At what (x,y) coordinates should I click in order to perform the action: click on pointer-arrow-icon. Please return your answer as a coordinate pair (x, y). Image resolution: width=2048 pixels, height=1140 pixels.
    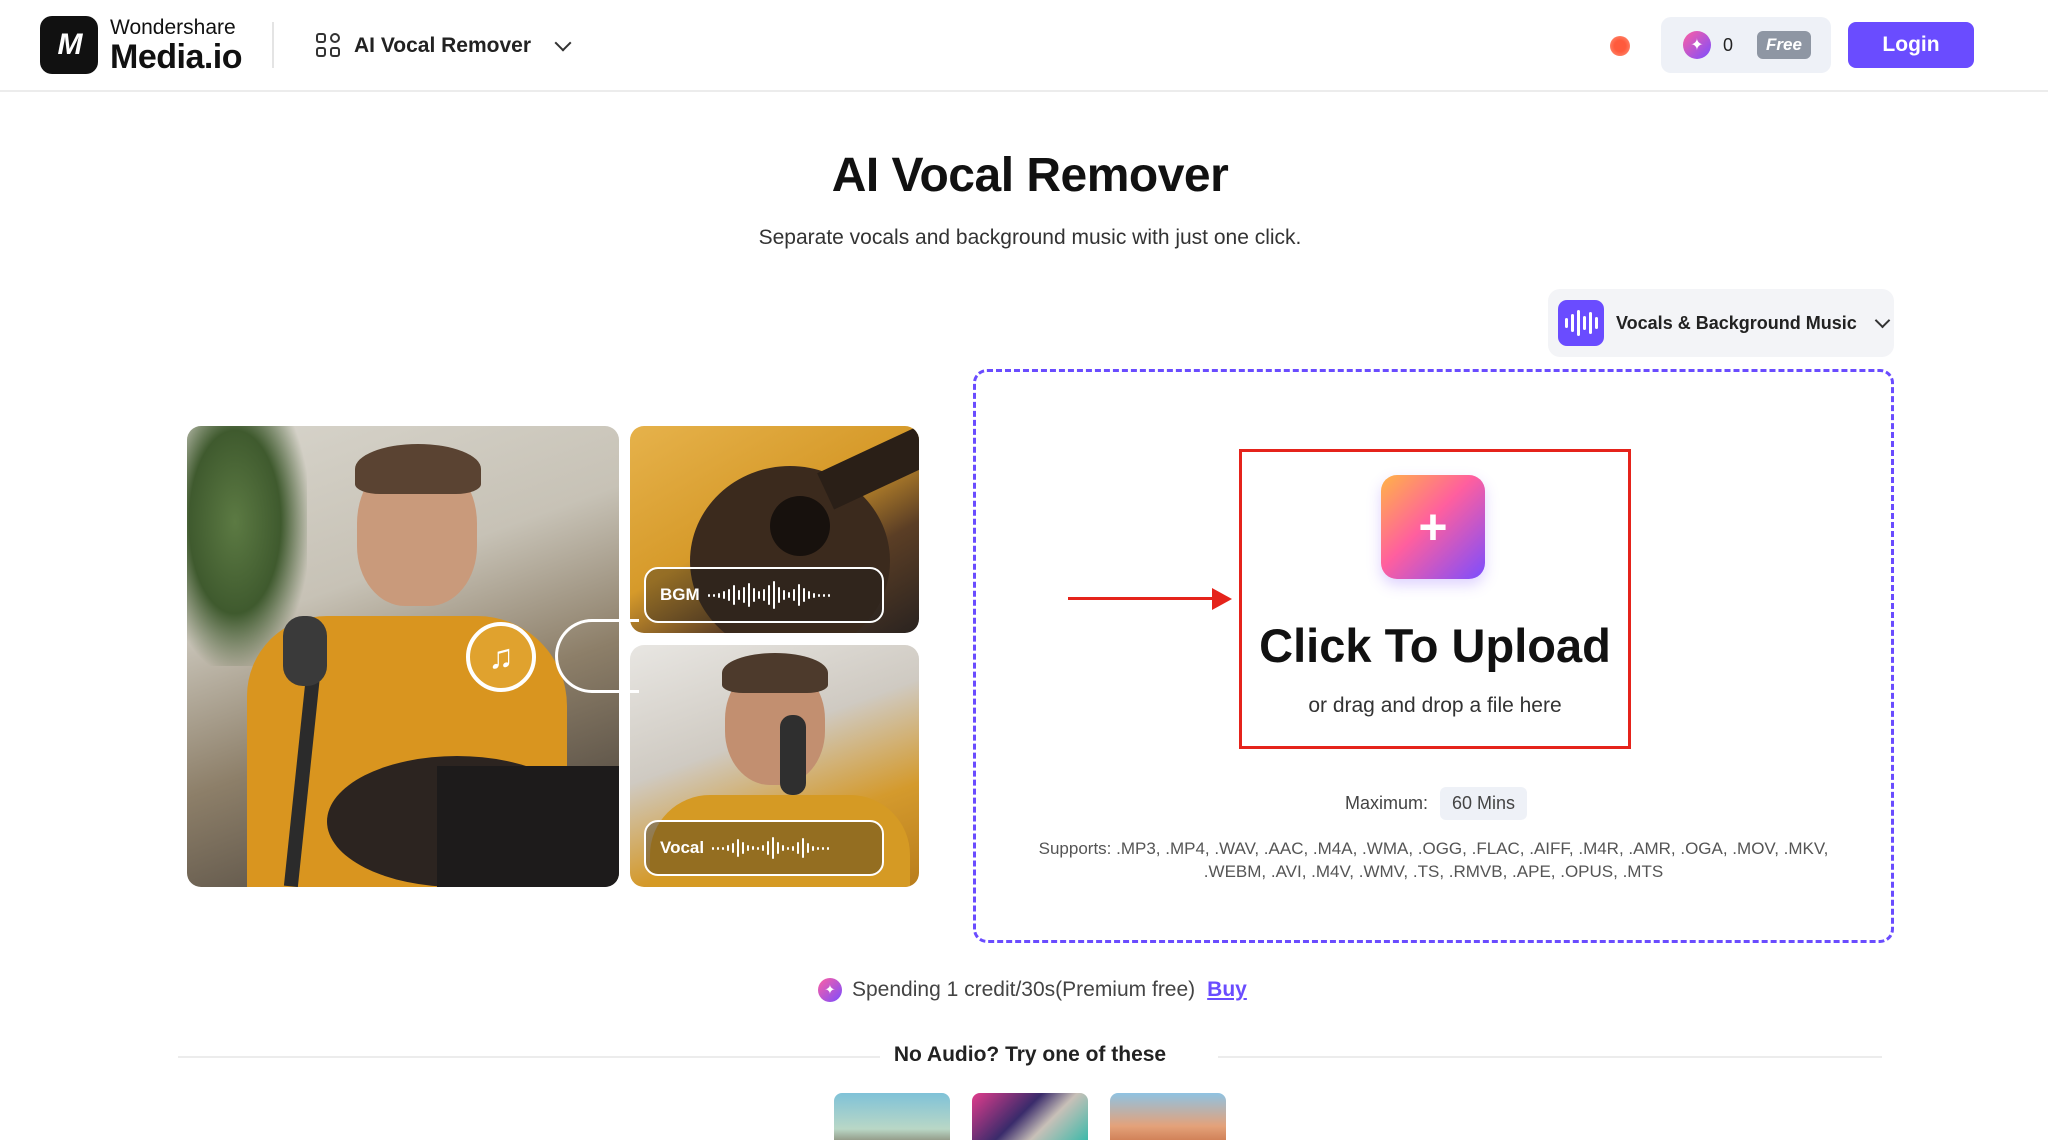
    Looking at the image, I should click on (1142, 598).